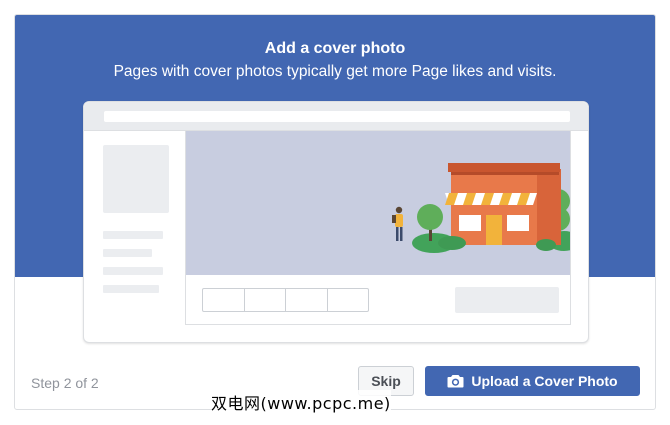 The image size is (670, 425). Describe the element at coordinates (136, 179) in the screenshot. I see `preview-profile-picture` at that location.